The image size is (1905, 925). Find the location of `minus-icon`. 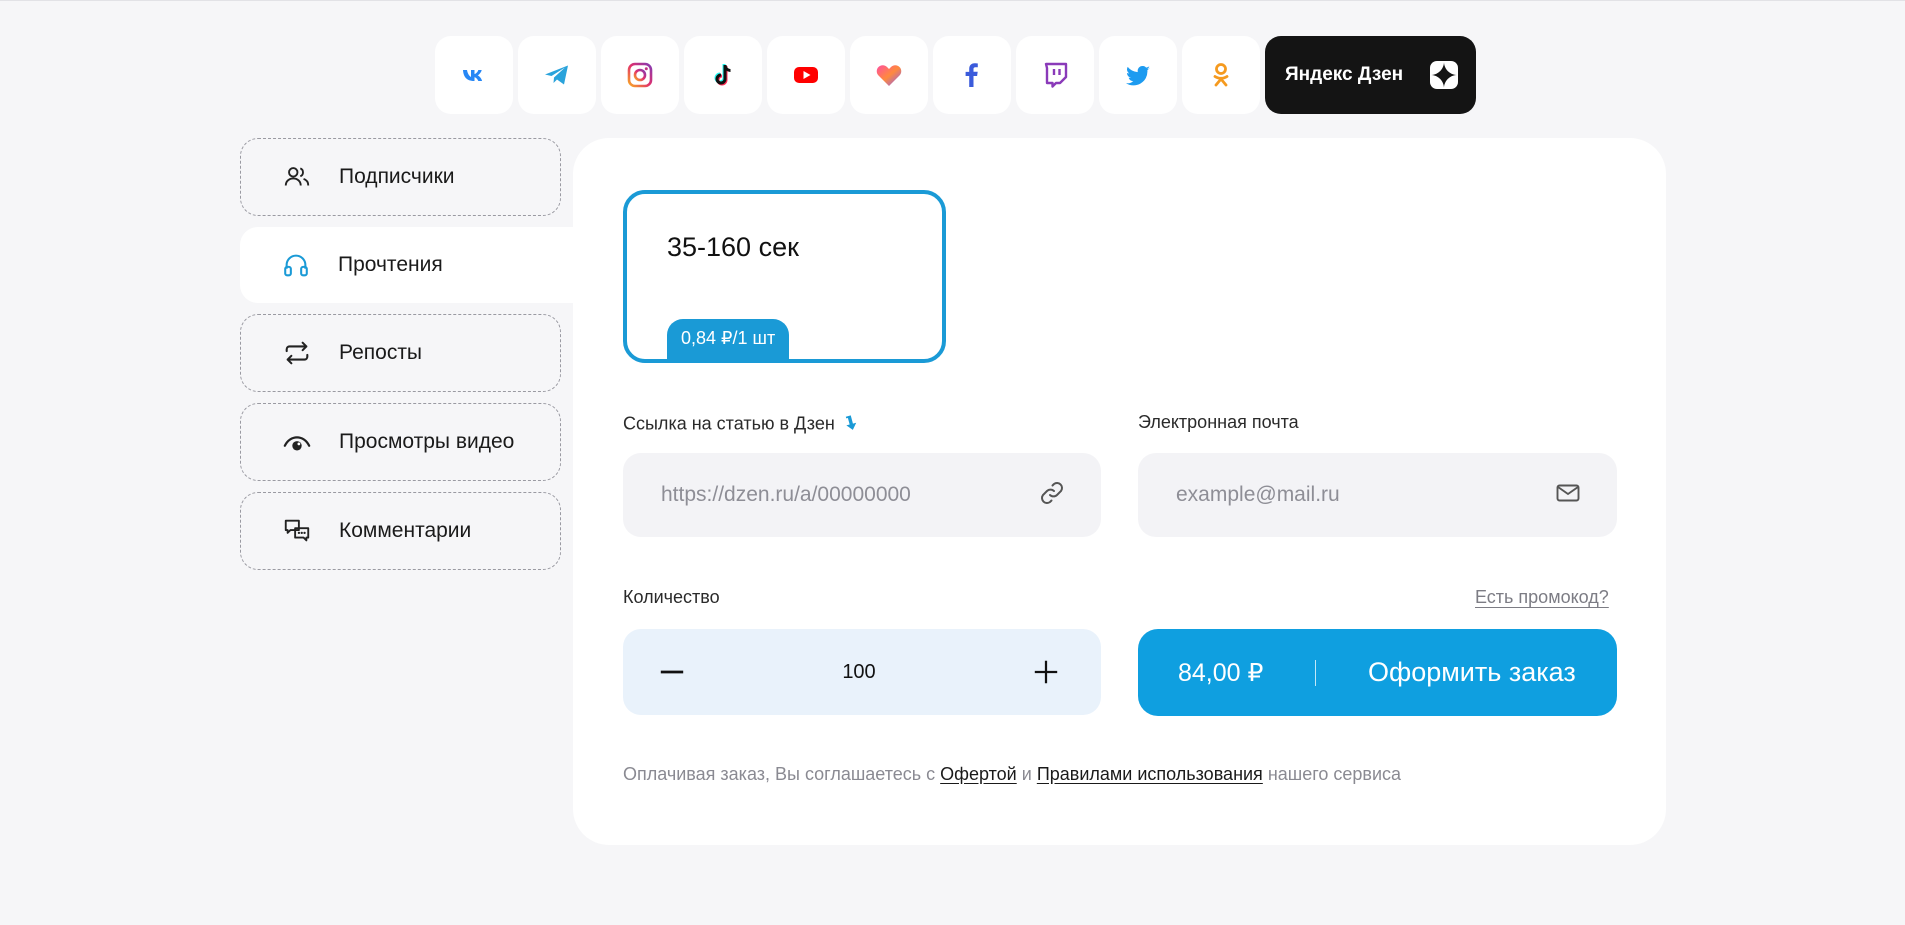

minus-icon is located at coordinates (672, 672).